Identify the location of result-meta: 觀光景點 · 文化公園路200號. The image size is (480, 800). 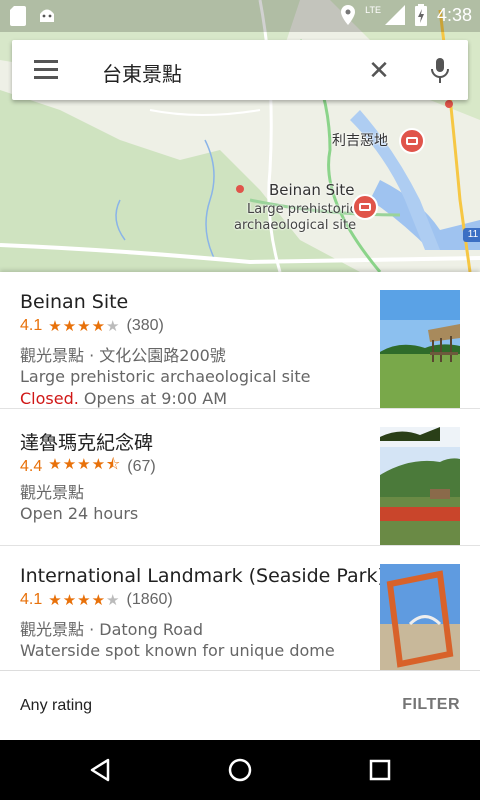
(123, 355).